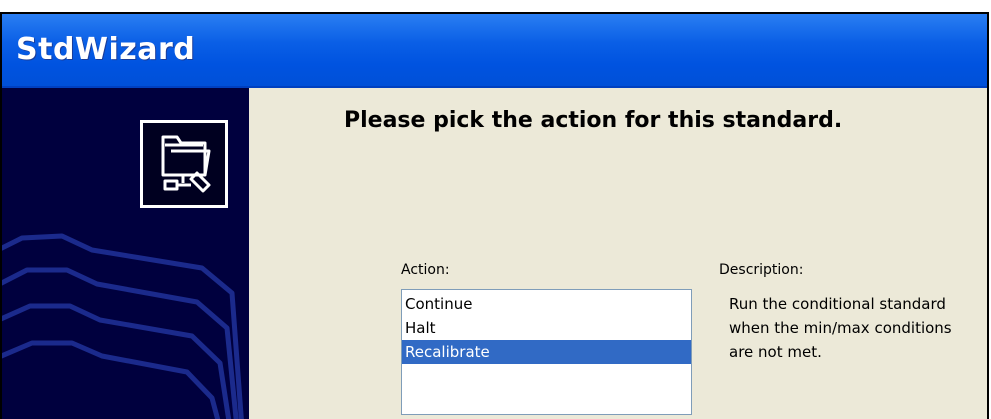 The image size is (991, 419). What do you see at coordinates (837, 304) in the screenshot?
I see `description-line: Run the conditional standard` at bounding box center [837, 304].